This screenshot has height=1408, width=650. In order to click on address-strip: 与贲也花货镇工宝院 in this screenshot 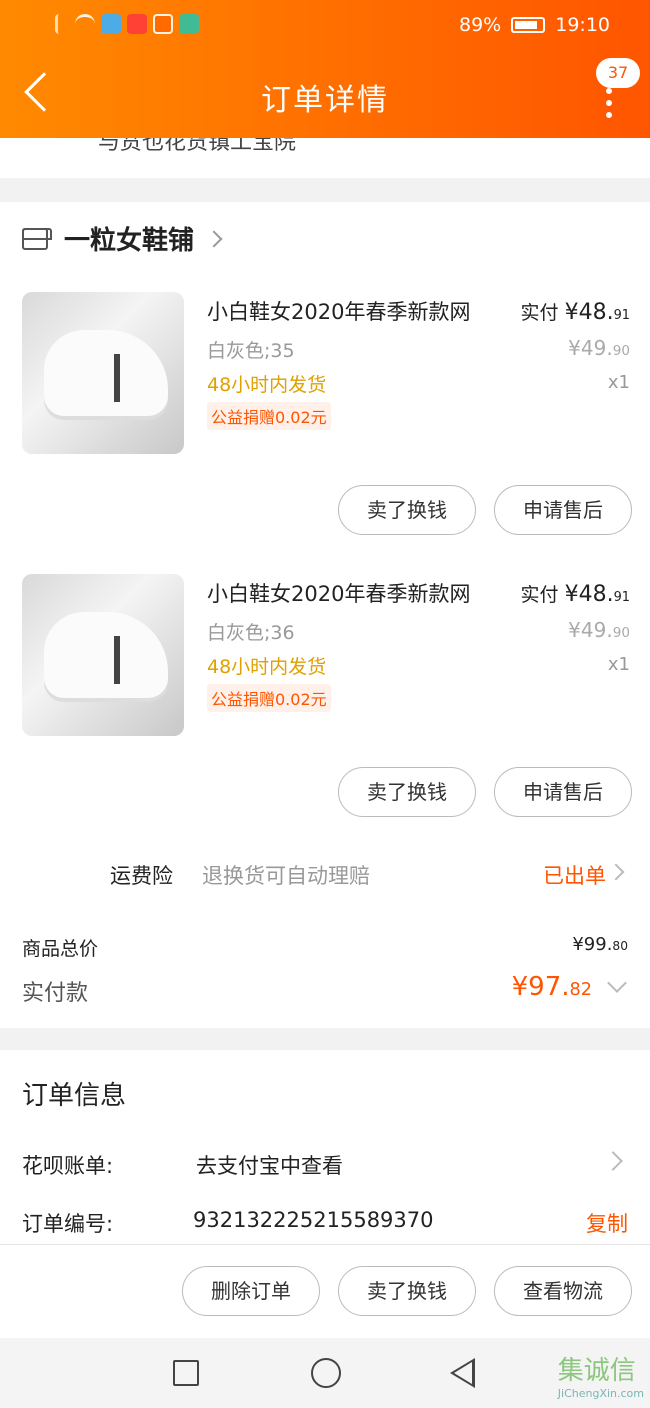, I will do `click(325, 158)`.